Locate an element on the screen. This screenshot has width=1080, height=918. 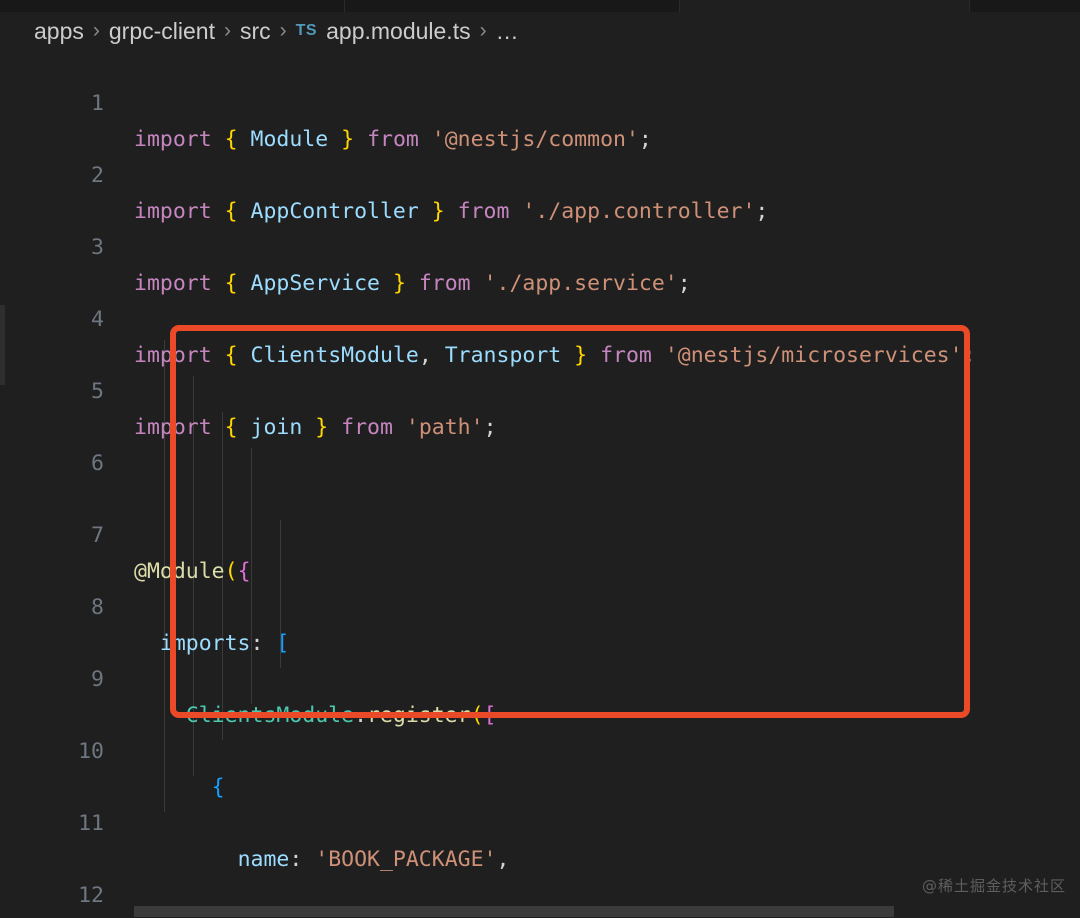
horizontal-scrollbar-track is located at coordinates (607, 911).